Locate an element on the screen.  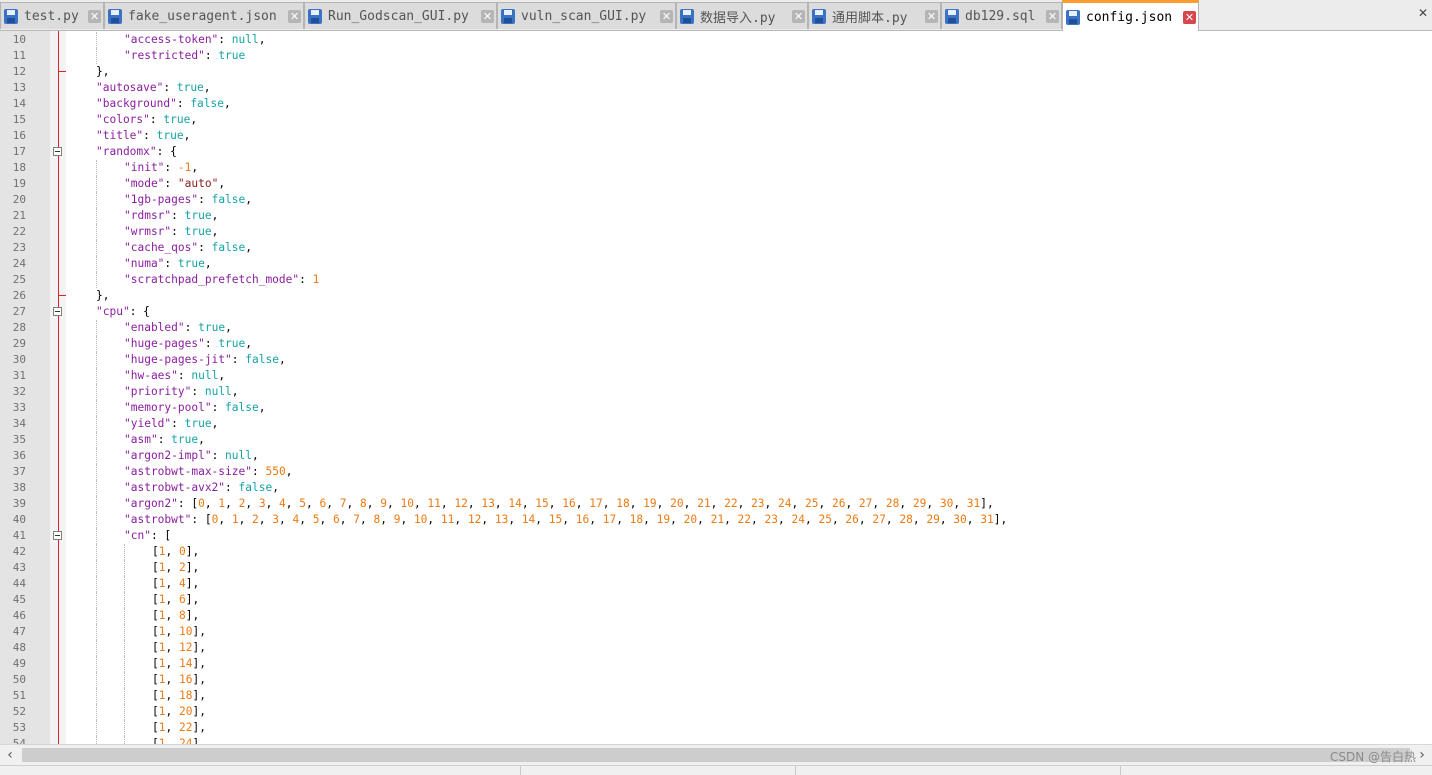
line-number: 42 is located at coordinates (19, 551).